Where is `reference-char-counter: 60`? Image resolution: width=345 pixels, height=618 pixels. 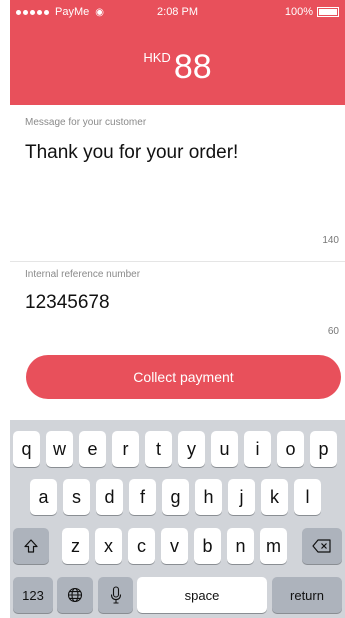 reference-char-counter: 60 is located at coordinates (333, 331).